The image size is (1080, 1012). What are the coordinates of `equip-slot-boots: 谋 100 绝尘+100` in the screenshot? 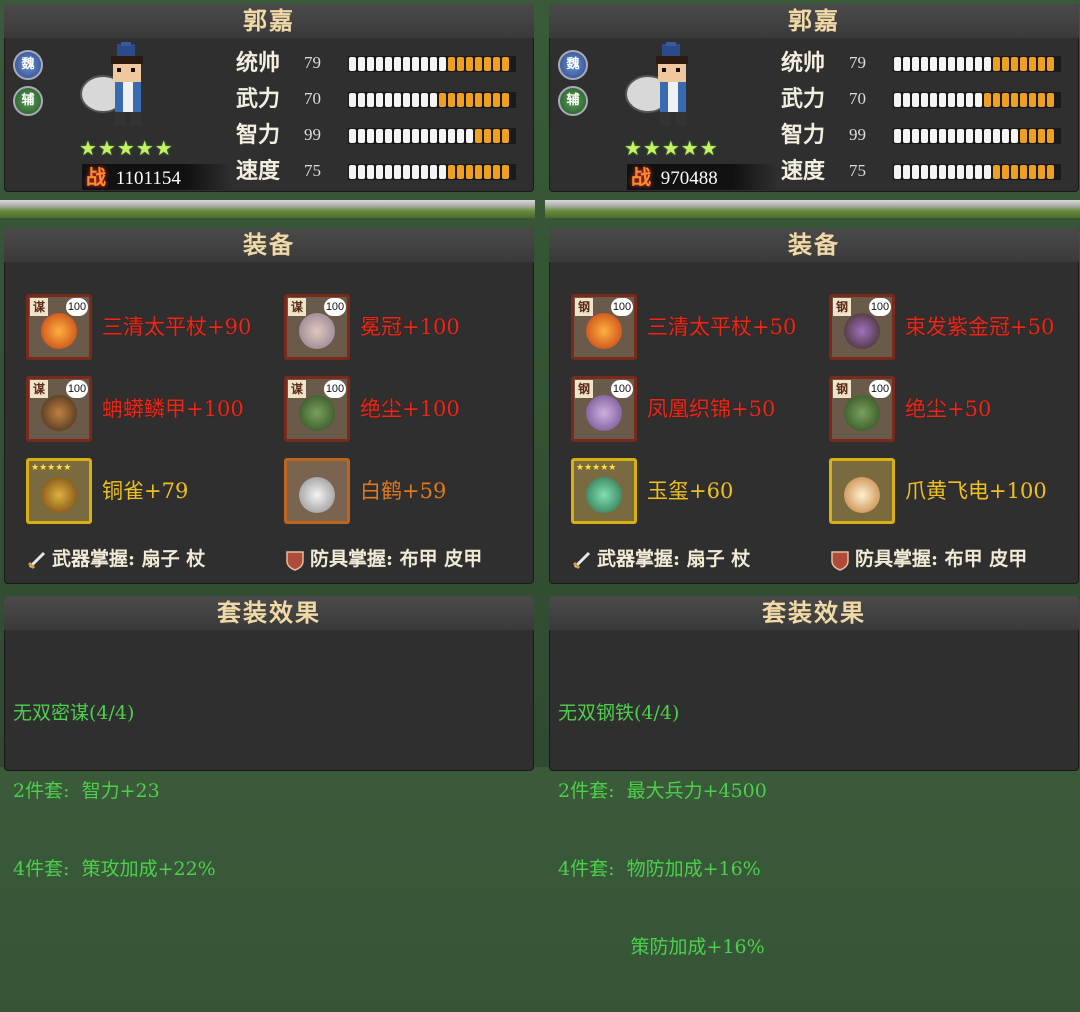 It's located at (409, 409).